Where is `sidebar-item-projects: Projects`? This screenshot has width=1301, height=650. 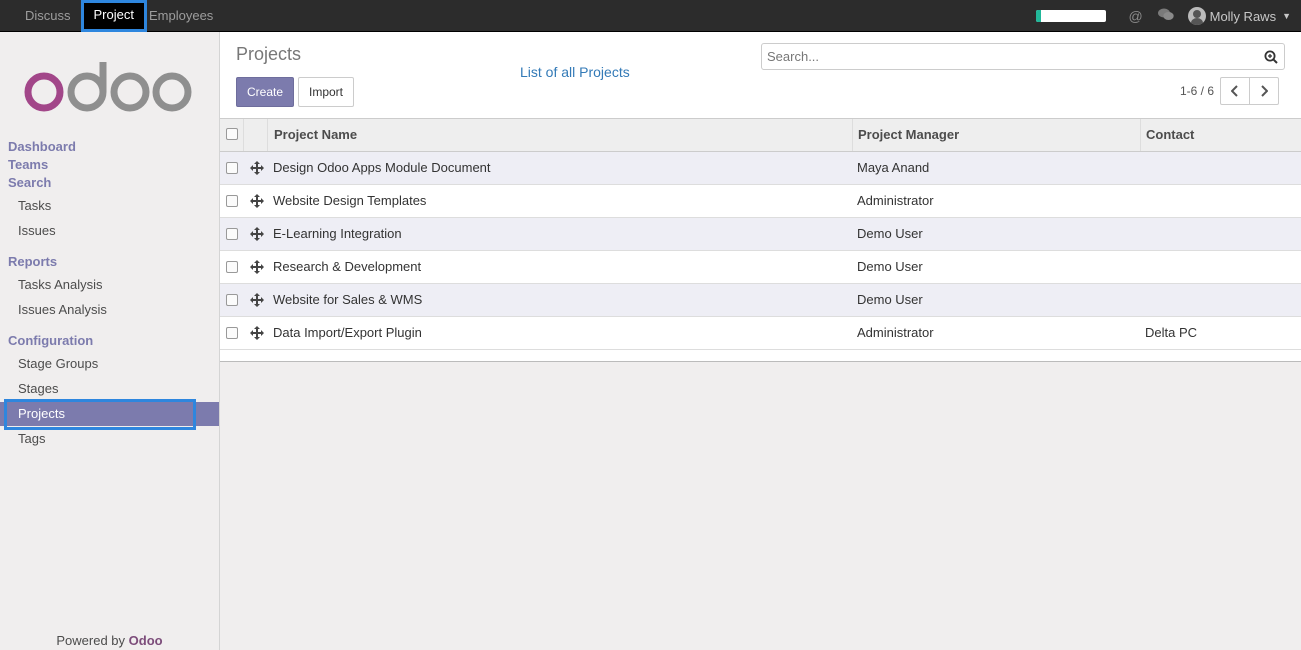 sidebar-item-projects: Projects is located at coordinates (109, 414).